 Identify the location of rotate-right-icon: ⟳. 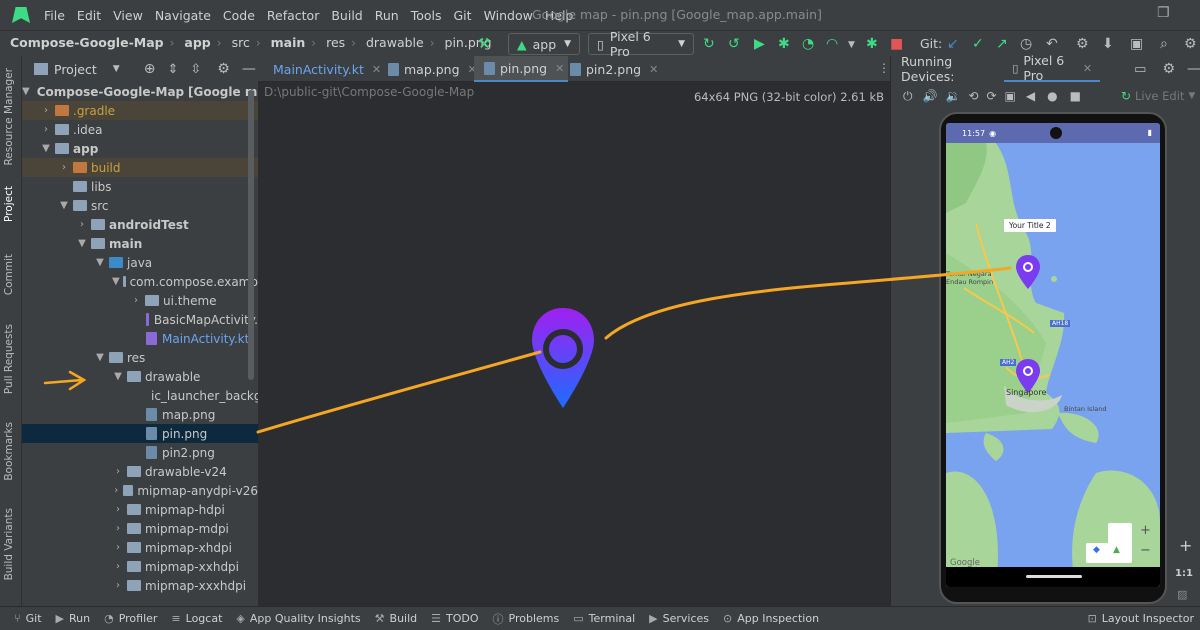
(991, 96).